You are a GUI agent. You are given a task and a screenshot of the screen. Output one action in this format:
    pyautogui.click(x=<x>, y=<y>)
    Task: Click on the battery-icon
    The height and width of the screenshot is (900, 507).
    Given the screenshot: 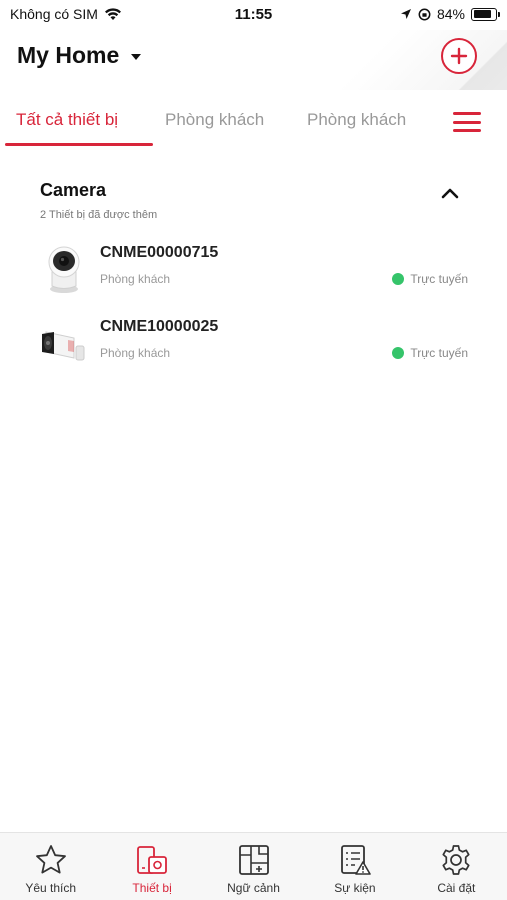 What is the action you would take?
    pyautogui.click(x=485, y=14)
    